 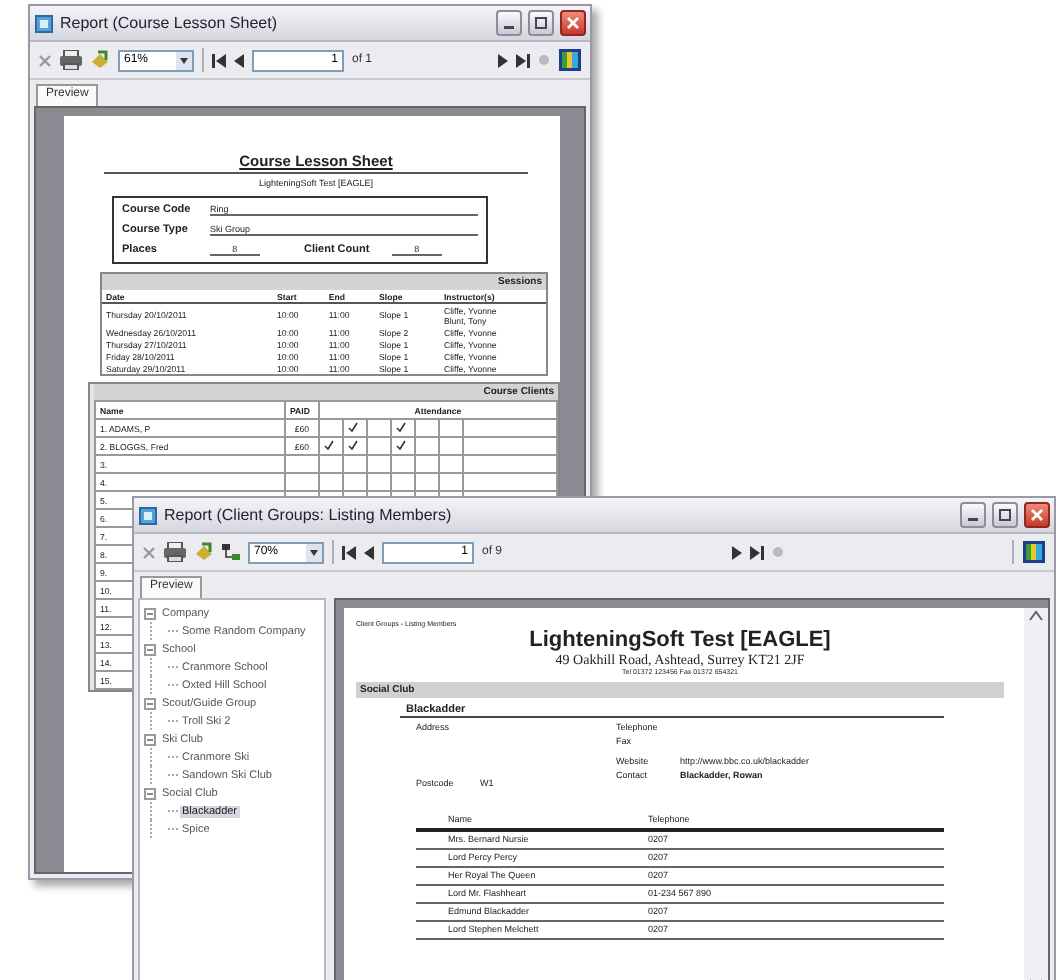 What do you see at coordinates (680, 640) in the screenshot?
I see `report-heading: LighteningSoft Test [EAGLE]` at bounding box center [680, 640].